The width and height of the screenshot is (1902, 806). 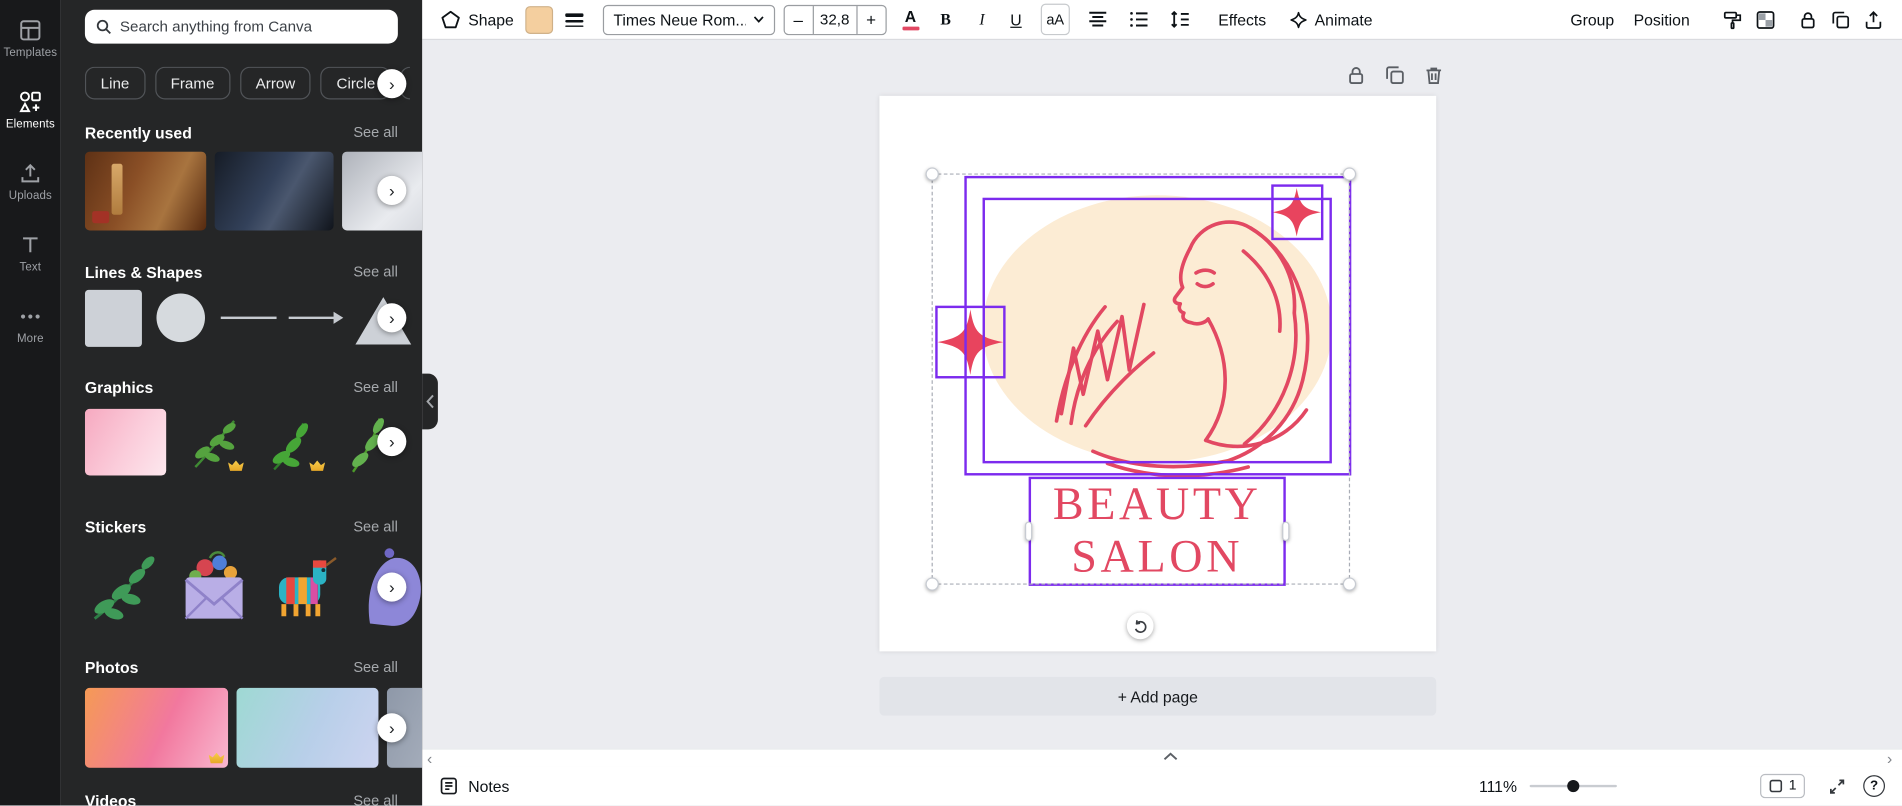 I want to click on photo-blue-gradient, so click(x=307, y=727).